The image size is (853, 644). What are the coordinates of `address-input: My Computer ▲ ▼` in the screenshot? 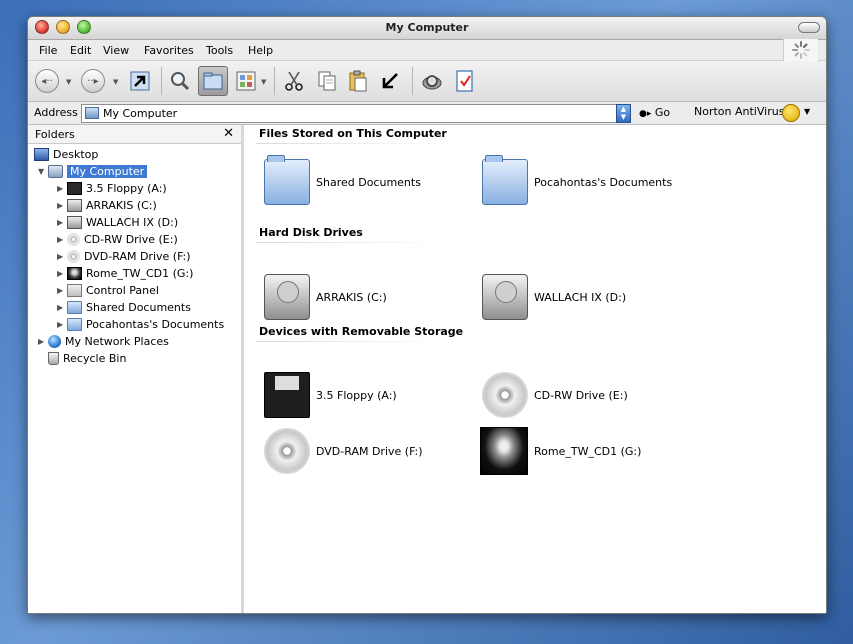 It's located at (356, 113).